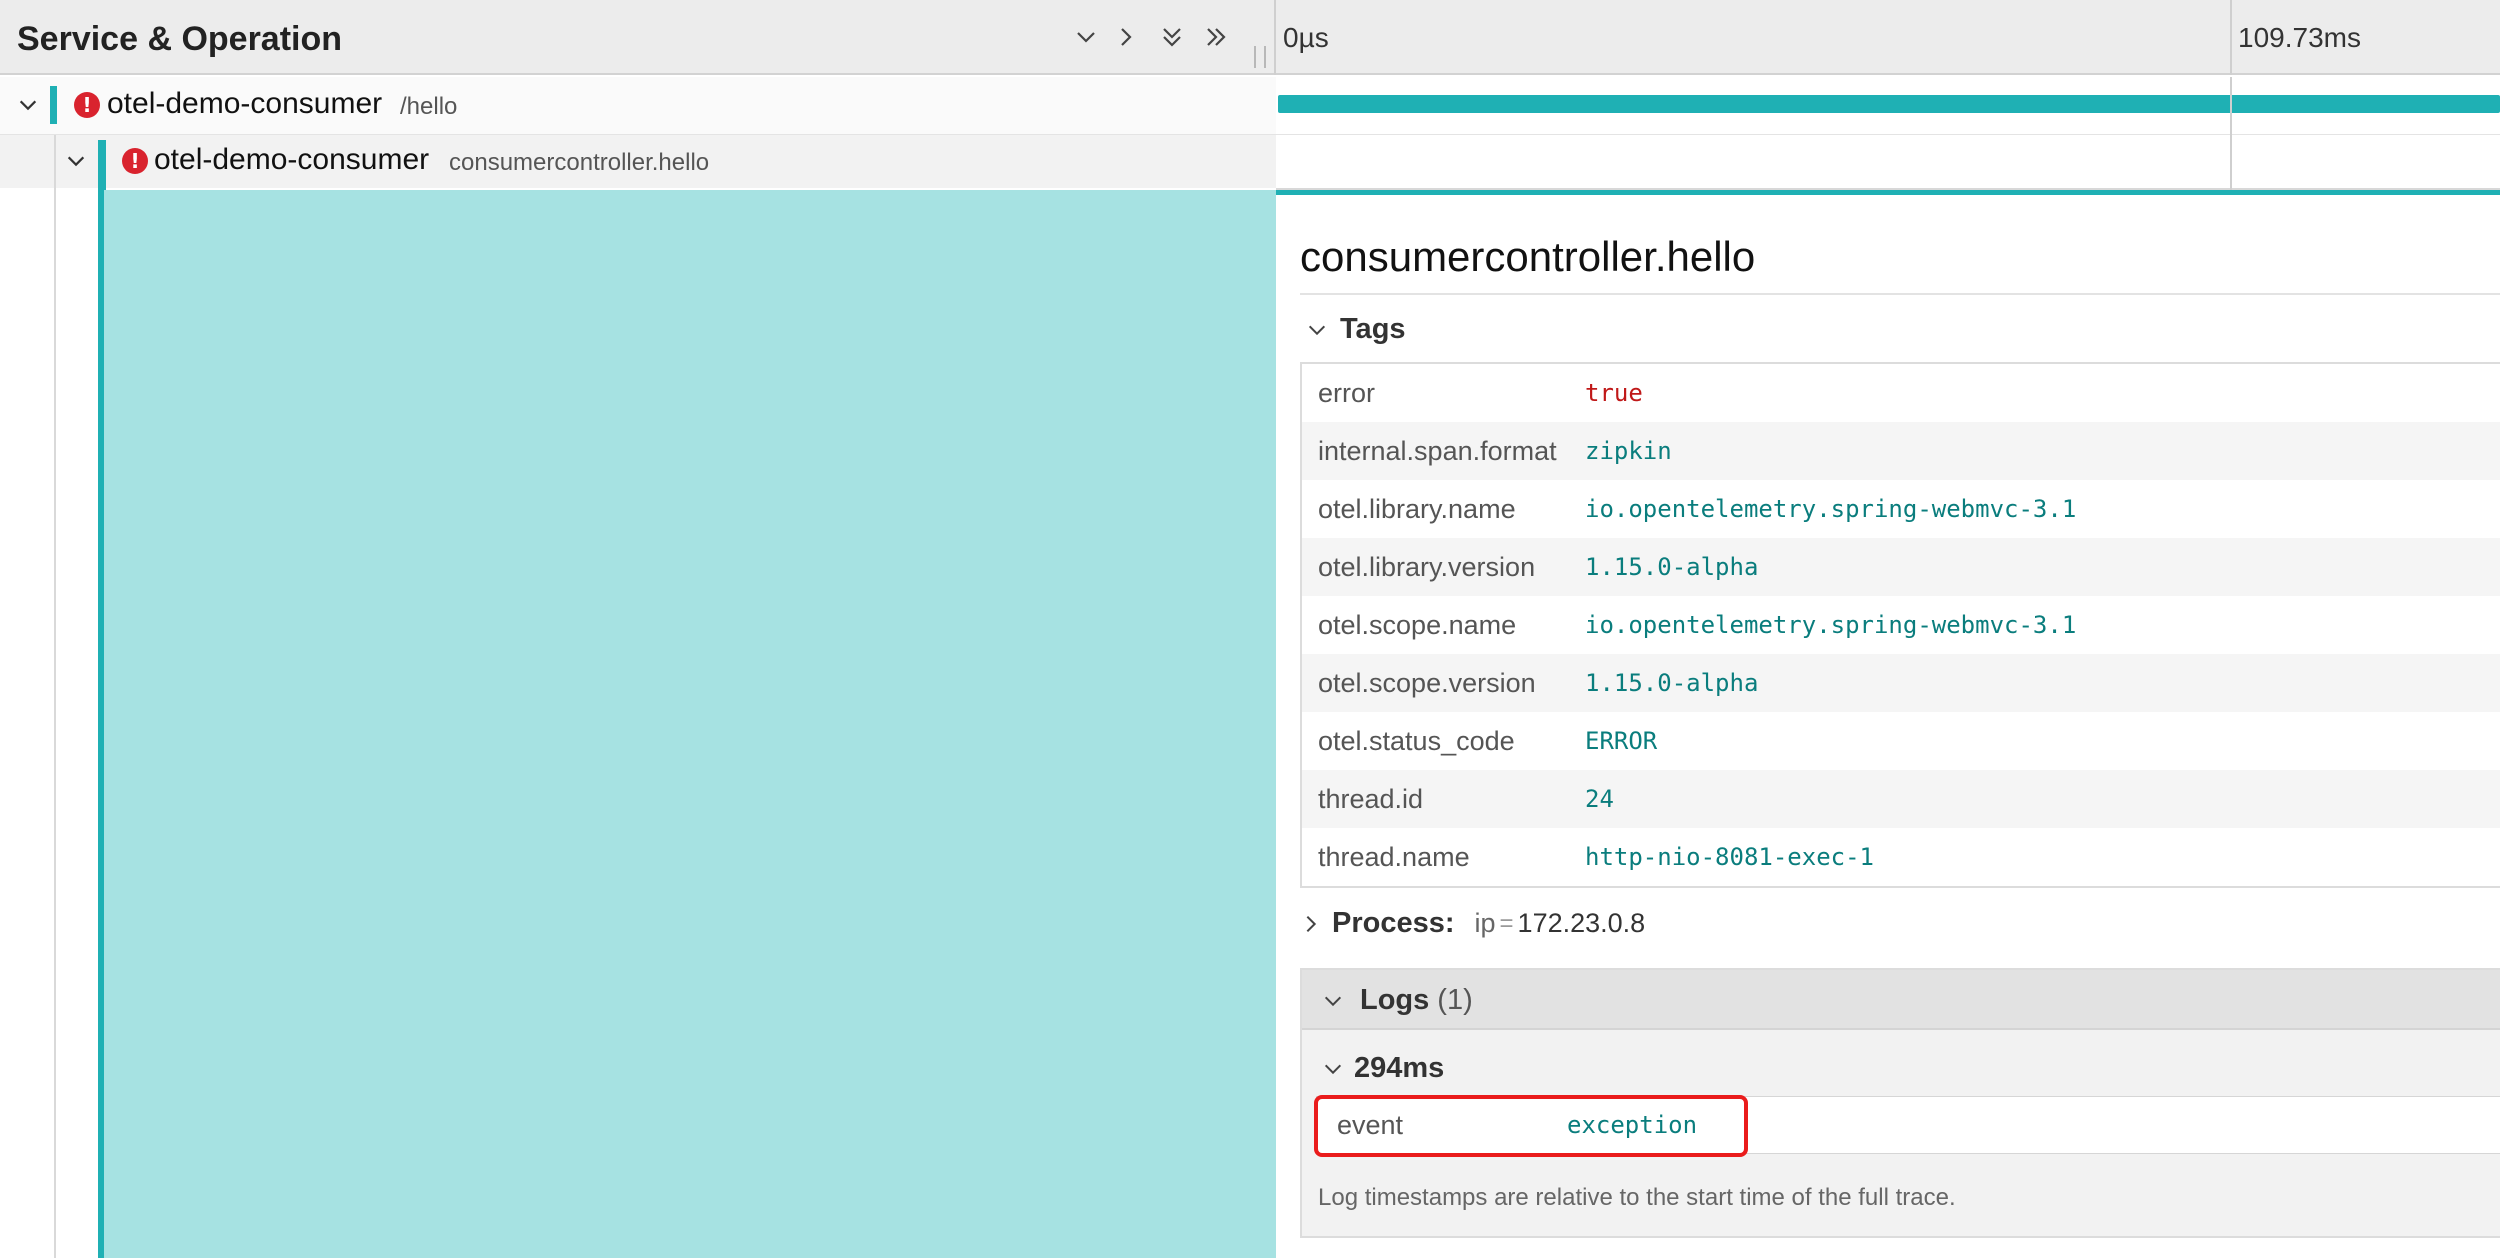  What do you see at coordinates (1901, 451) in the screenshot?
I see `table-row: internal.span.format zipkin` at bounding box center [1901, 451].